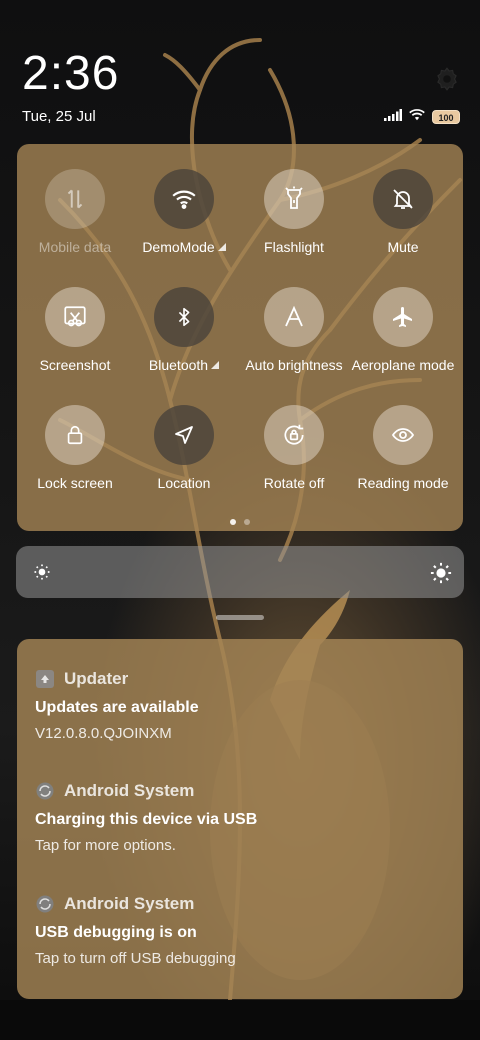 This screenshot has height=1040, width=480. What do you see at coordinates (294, 435) in the screenshot?
I see `rotation-lock-icon` at bounding box center [294, 435].